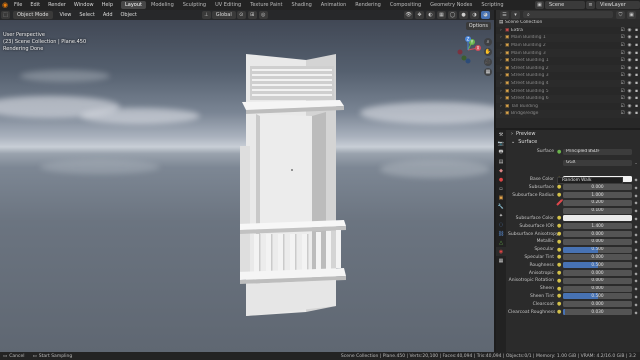 The width and height of the screenshot is (640, 360). I want to click on viewport-menu-select: Select, so click(86, 15).